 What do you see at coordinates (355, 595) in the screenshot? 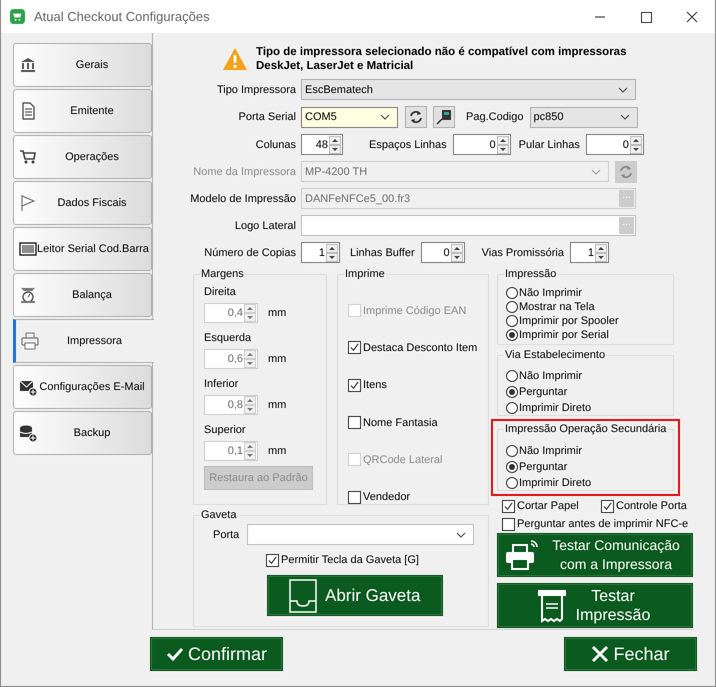
I see `open-drawer-button: Abrir Gaveta` at bounding box center [355, 595].